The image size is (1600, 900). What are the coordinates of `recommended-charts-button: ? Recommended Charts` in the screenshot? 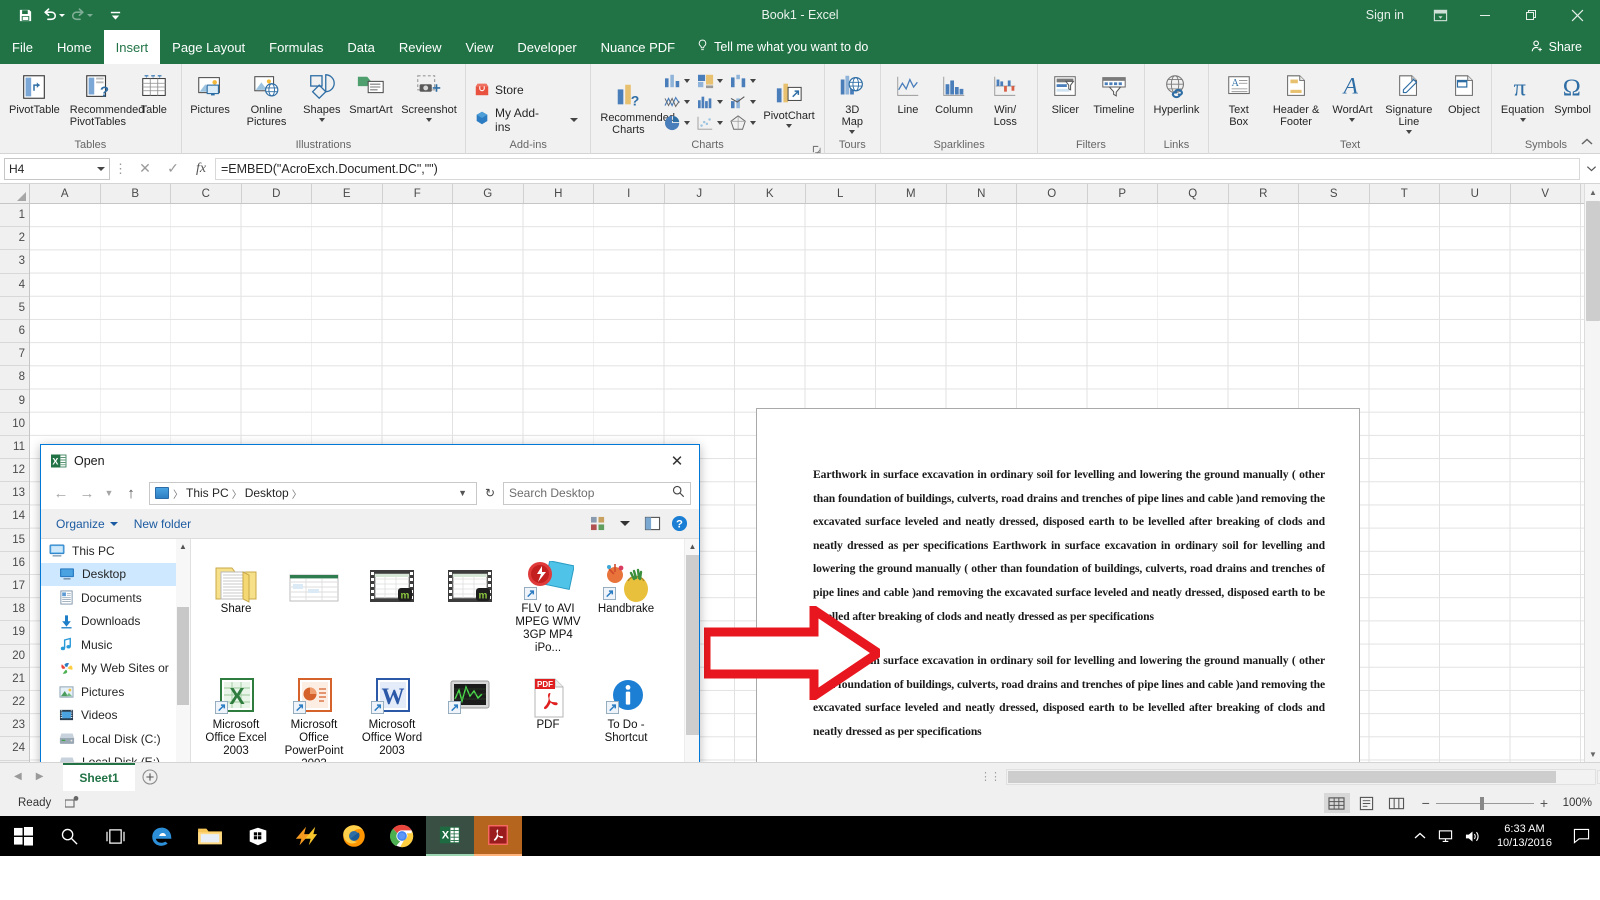 It's located at (635, 106).